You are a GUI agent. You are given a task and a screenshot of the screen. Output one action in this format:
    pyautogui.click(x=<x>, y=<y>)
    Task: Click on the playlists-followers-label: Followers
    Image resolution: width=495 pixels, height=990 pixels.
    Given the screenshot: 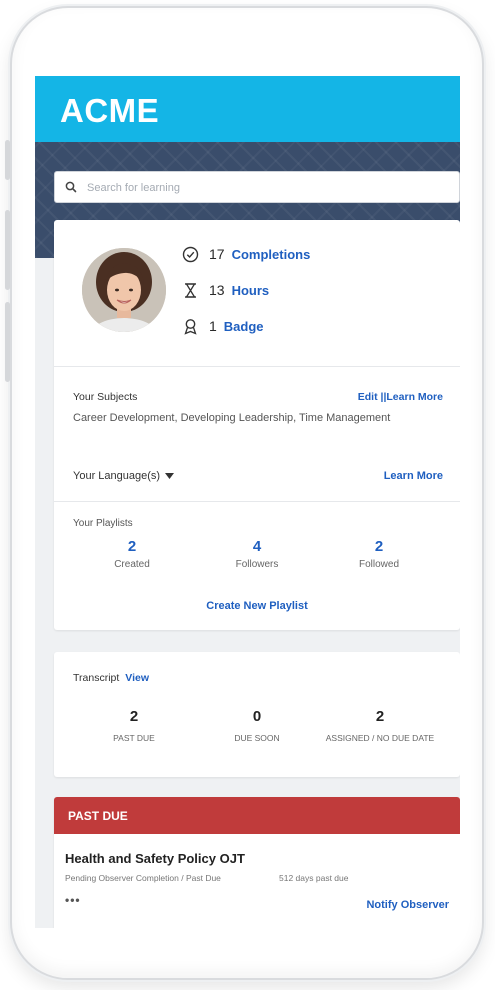 What is the action you would take?
    pyautogui.click(x=257, y=564)
    